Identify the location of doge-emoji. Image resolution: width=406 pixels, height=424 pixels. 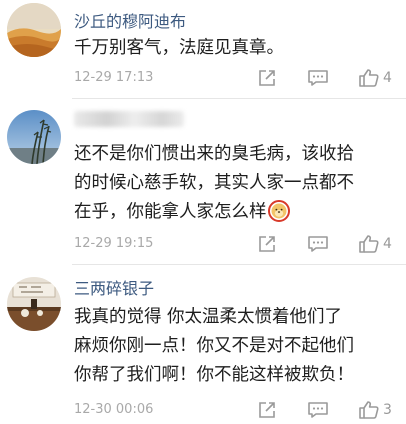
(278, 211).